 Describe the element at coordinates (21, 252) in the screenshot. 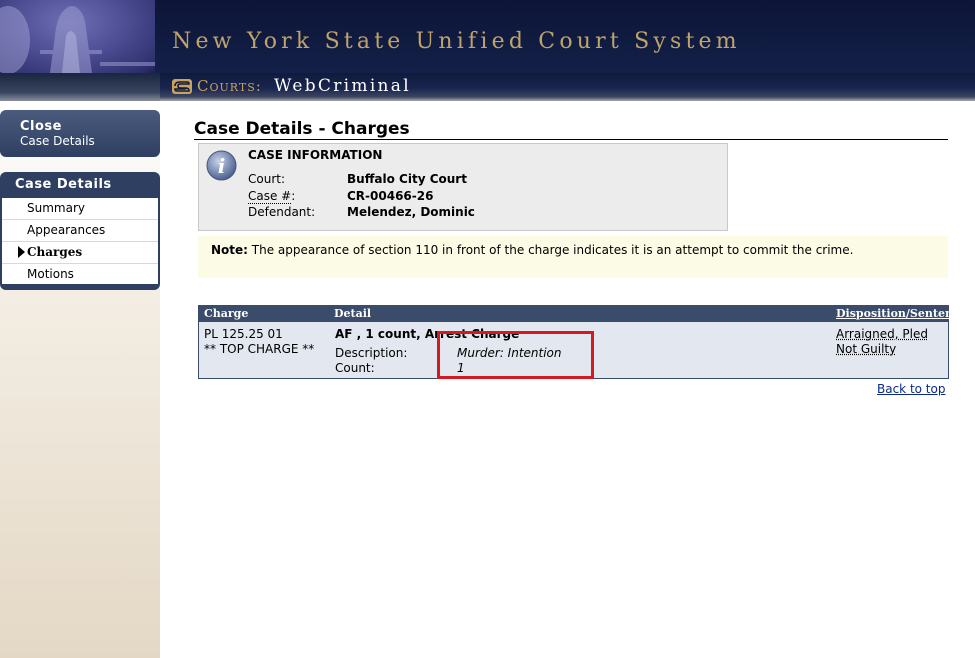

I see `current-page-arrow-icon` at that location.